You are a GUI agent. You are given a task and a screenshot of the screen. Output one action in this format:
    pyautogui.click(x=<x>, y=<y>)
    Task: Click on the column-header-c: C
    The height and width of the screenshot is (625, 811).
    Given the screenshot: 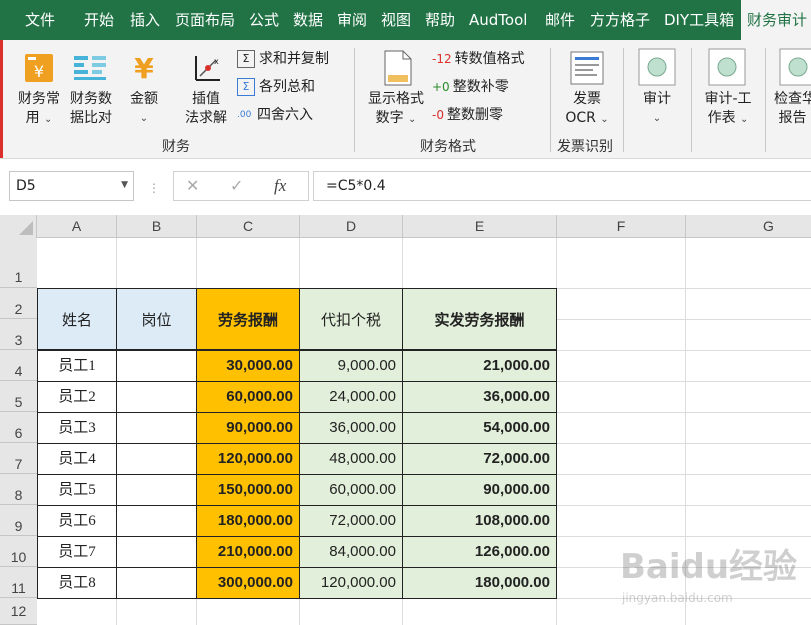 What is the action you would take?
    pyautogui.click(x=248, y=226)
    